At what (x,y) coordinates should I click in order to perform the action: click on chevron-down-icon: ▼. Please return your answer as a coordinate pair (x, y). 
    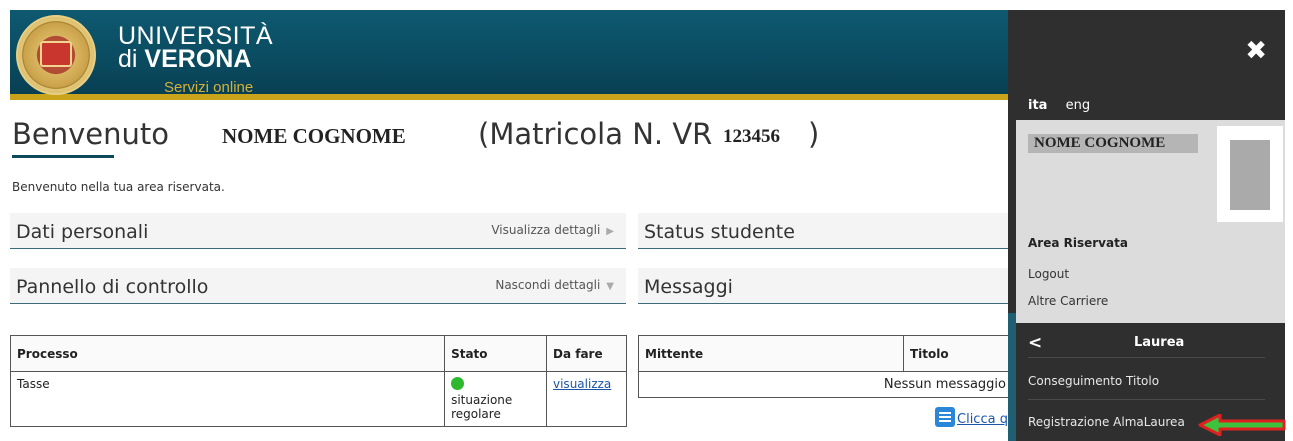
    Looking at the image, I should click on (610, 286).